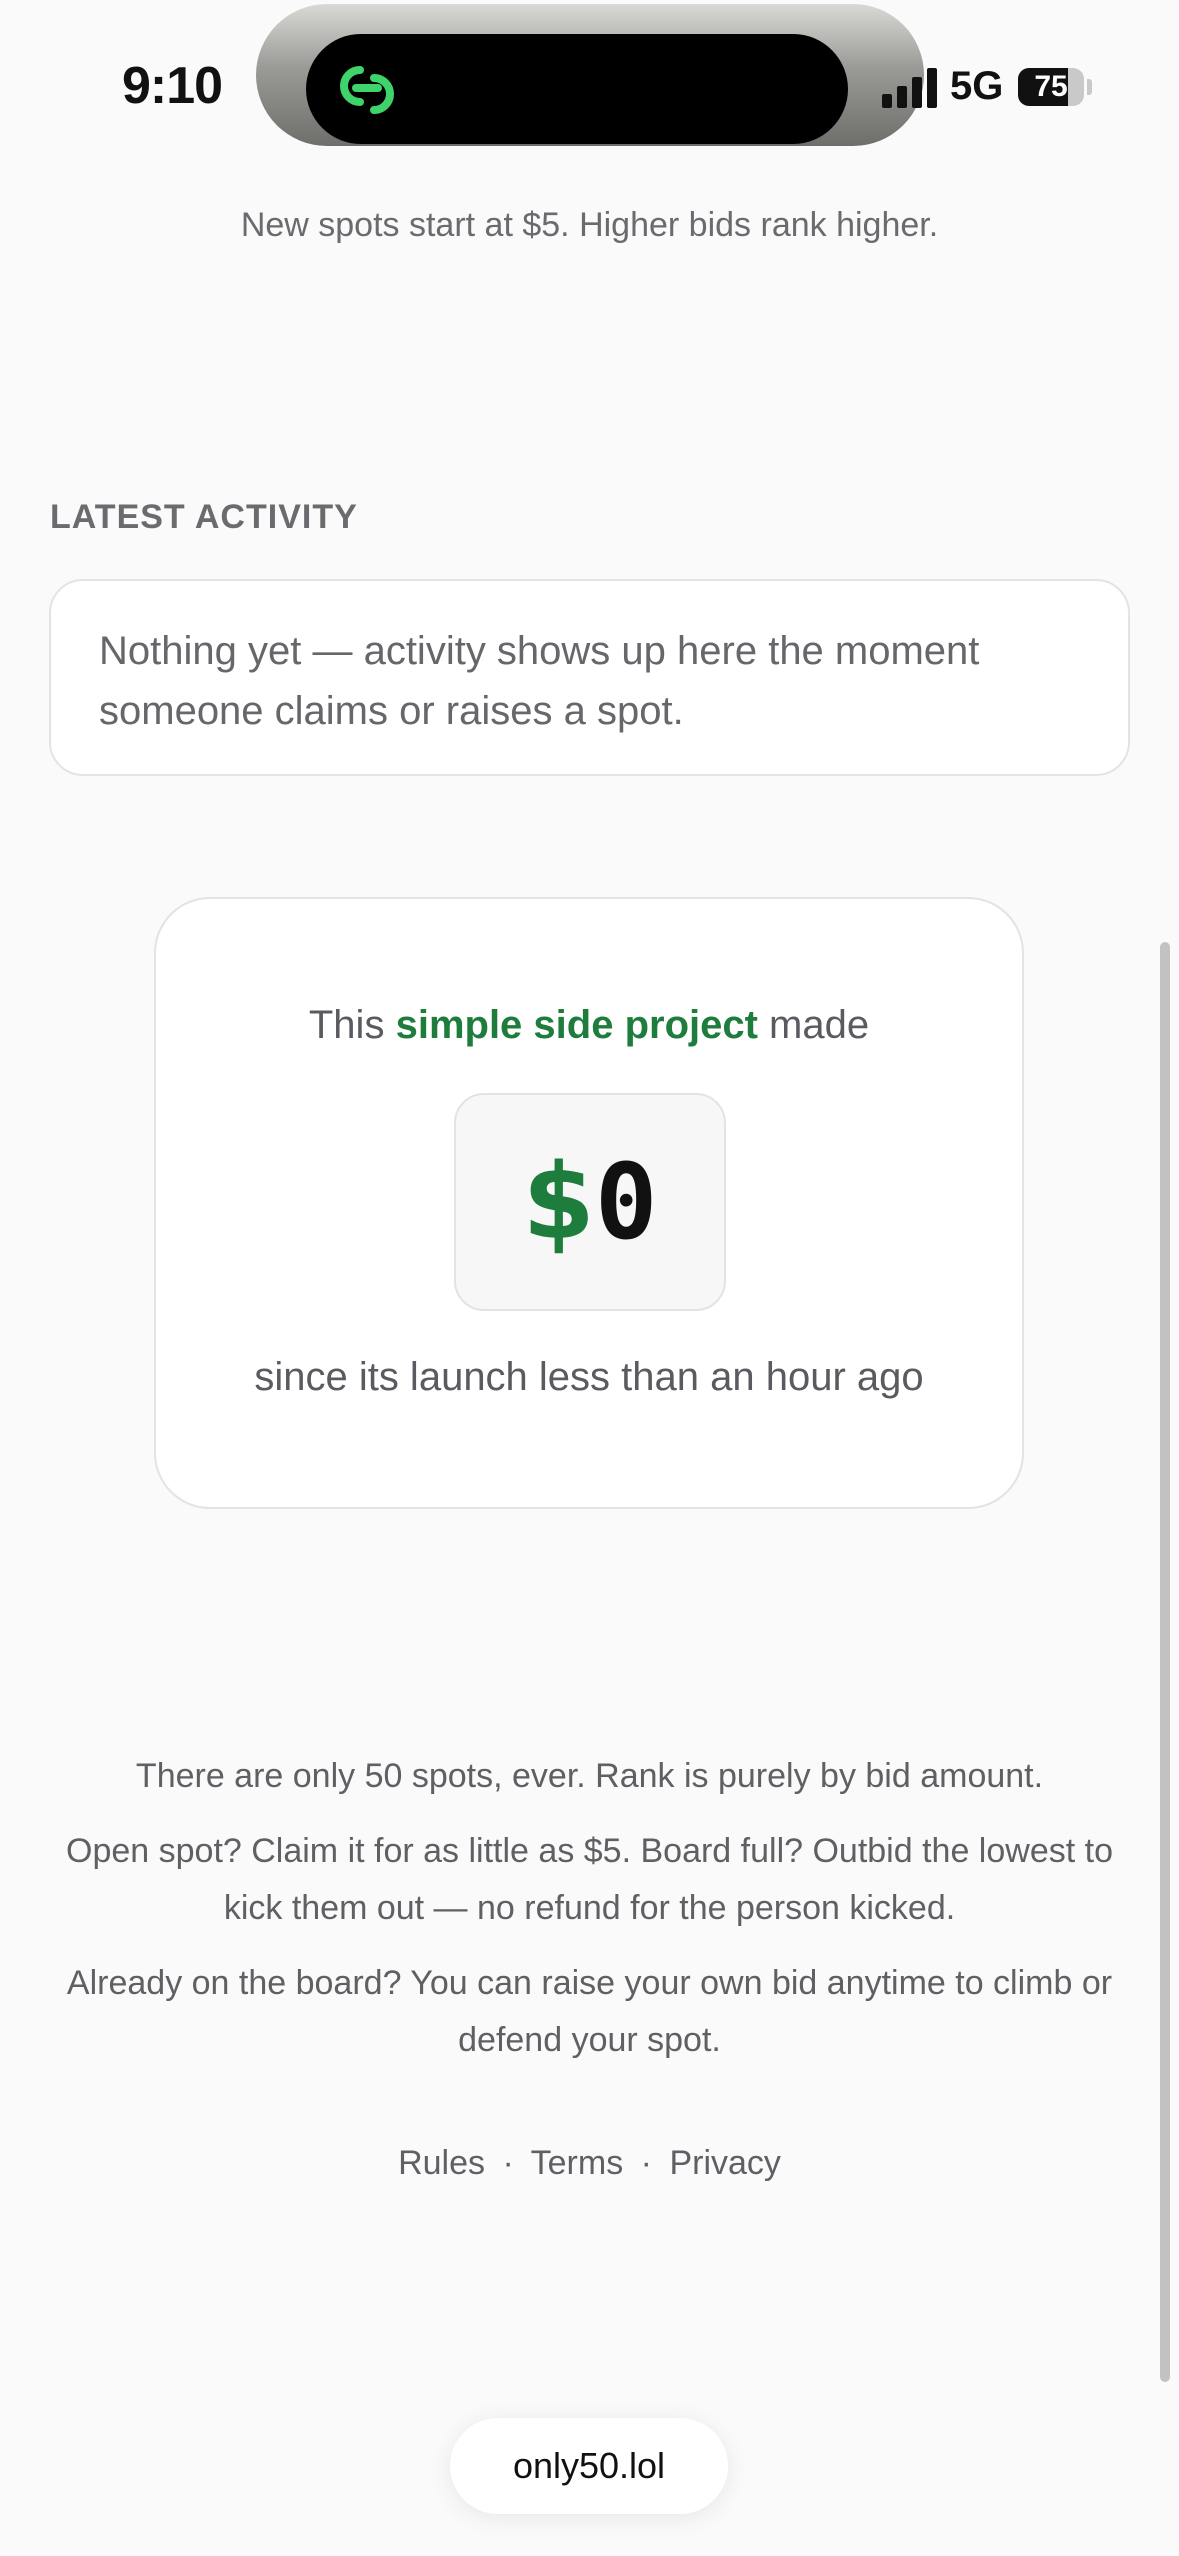  Describe the element at coordinates (1165, 1662) in the screenshot. I see `page-scrollbar` at that location.